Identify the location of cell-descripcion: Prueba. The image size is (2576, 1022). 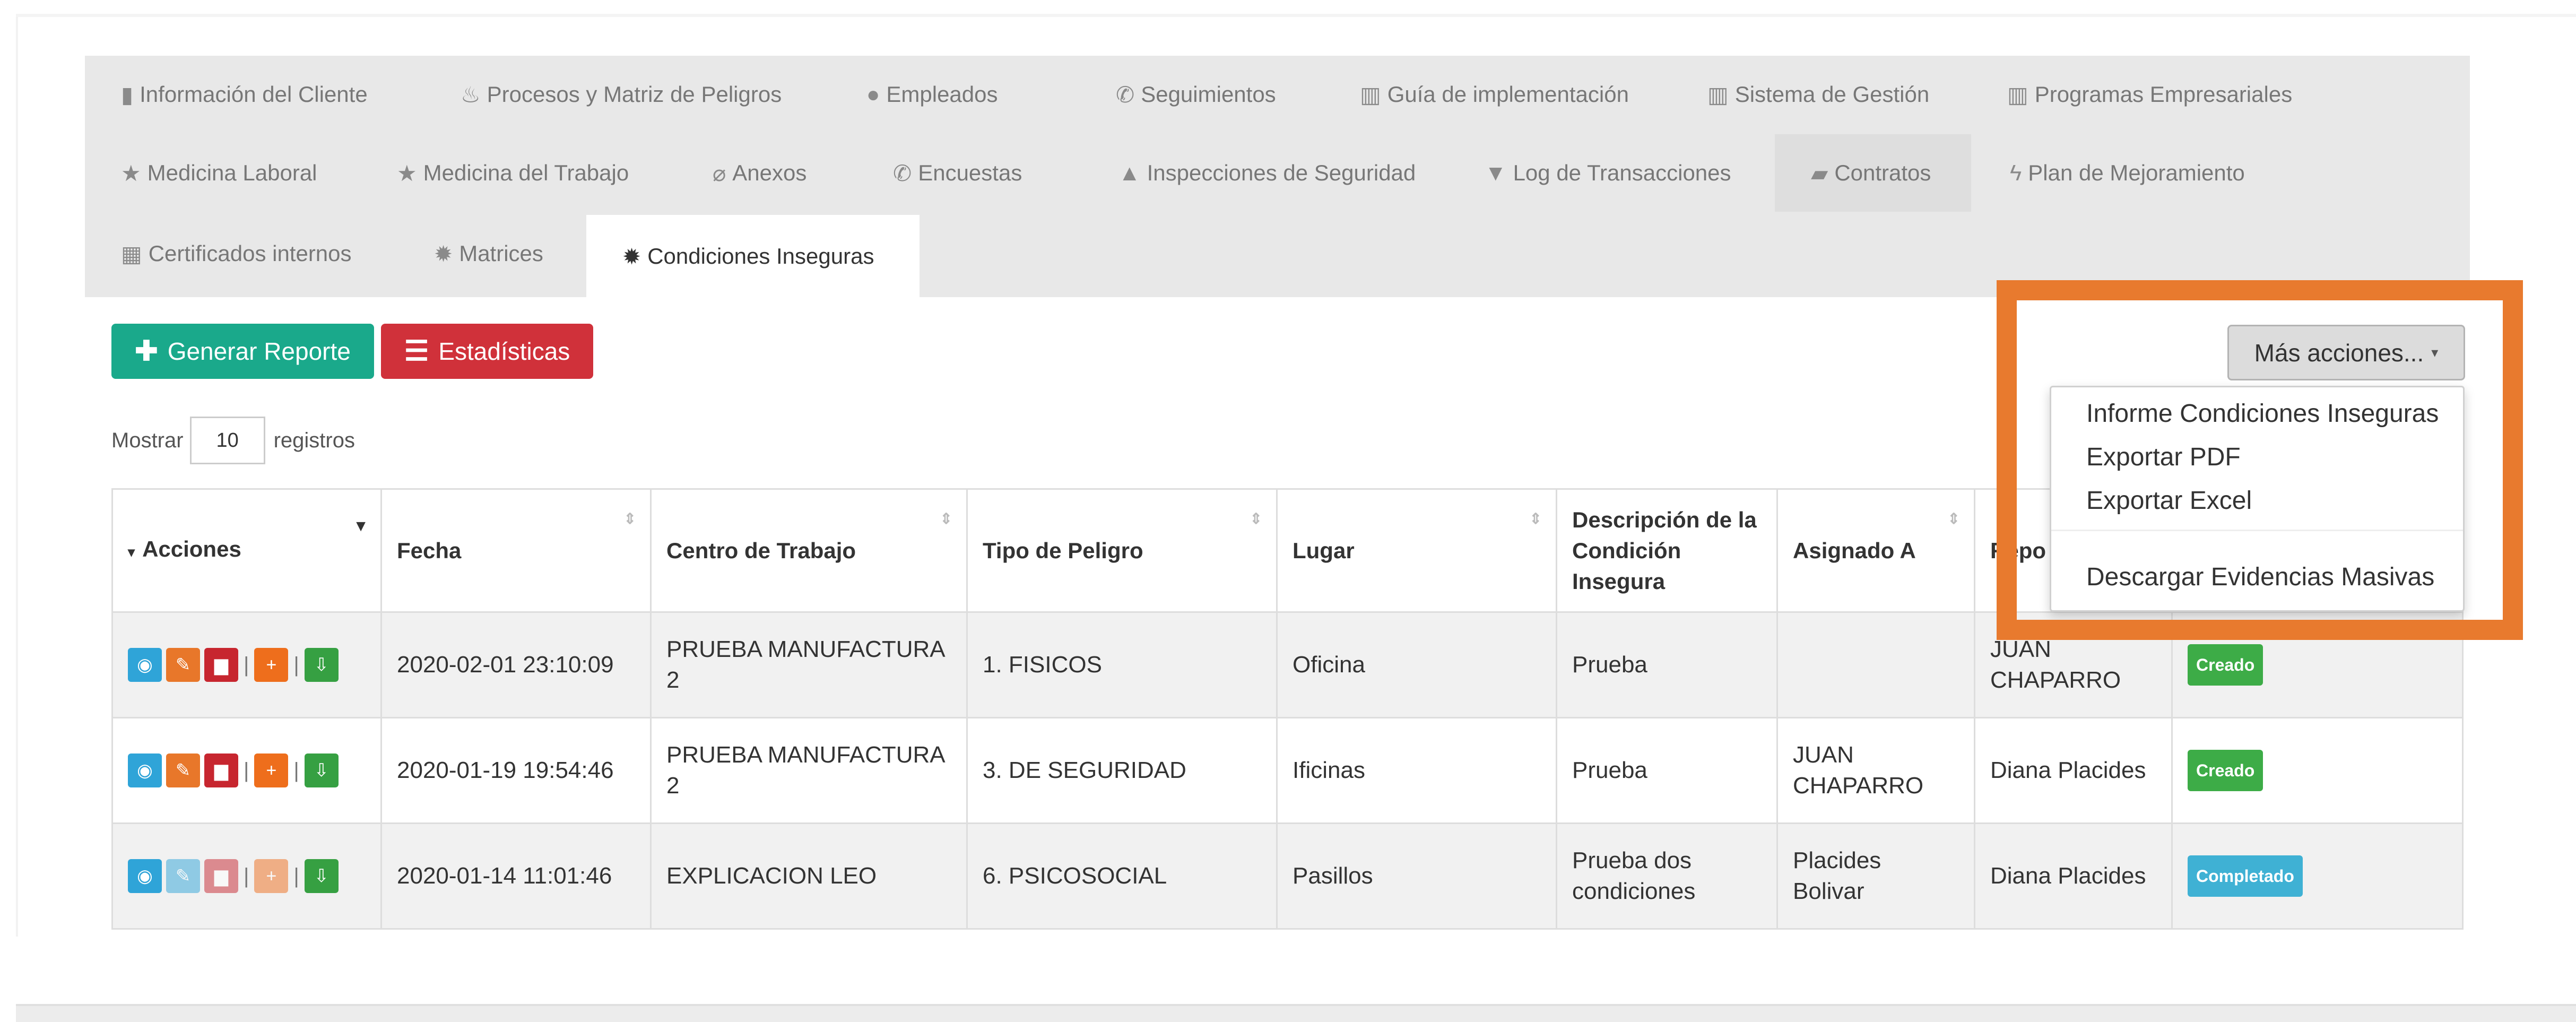
(1667, 770).